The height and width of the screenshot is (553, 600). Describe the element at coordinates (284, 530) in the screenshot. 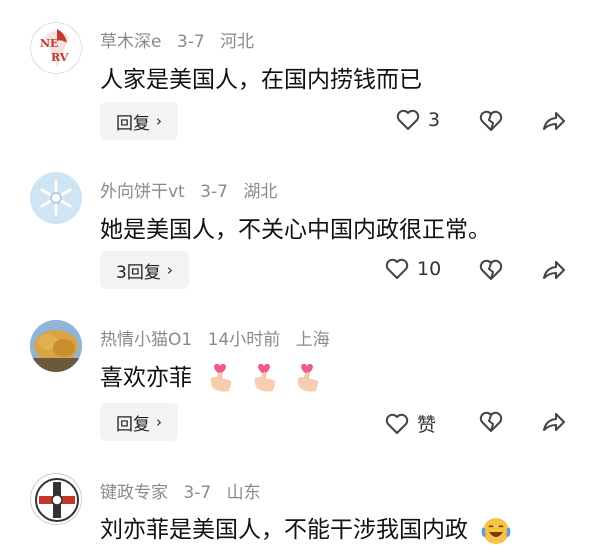

I see `comment-text-content: 刘亦菲是美国人，不能干涉我国内政` at that location.